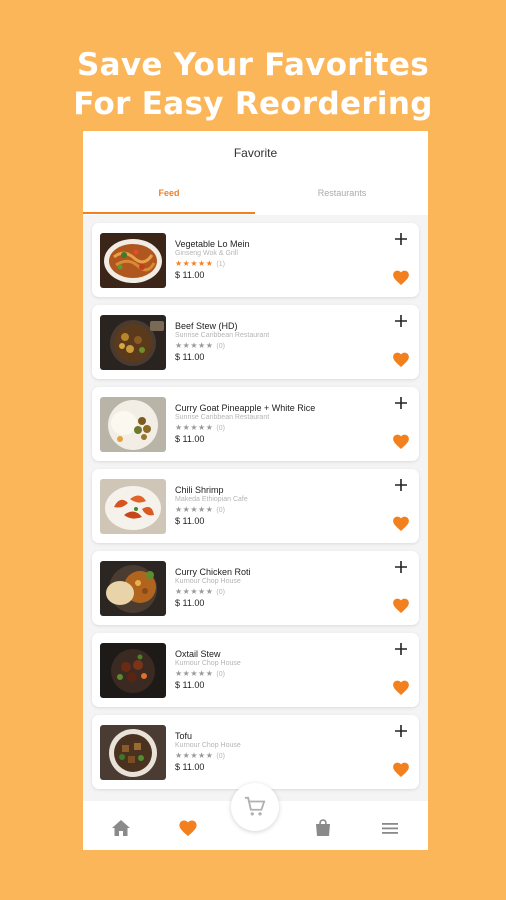 Image resolution: width=506 pixels, height=900 pixels. What do you see at coordinates (390, 828) in the screenshot?
I see `menu-icon` at bounding box center [390, 828].